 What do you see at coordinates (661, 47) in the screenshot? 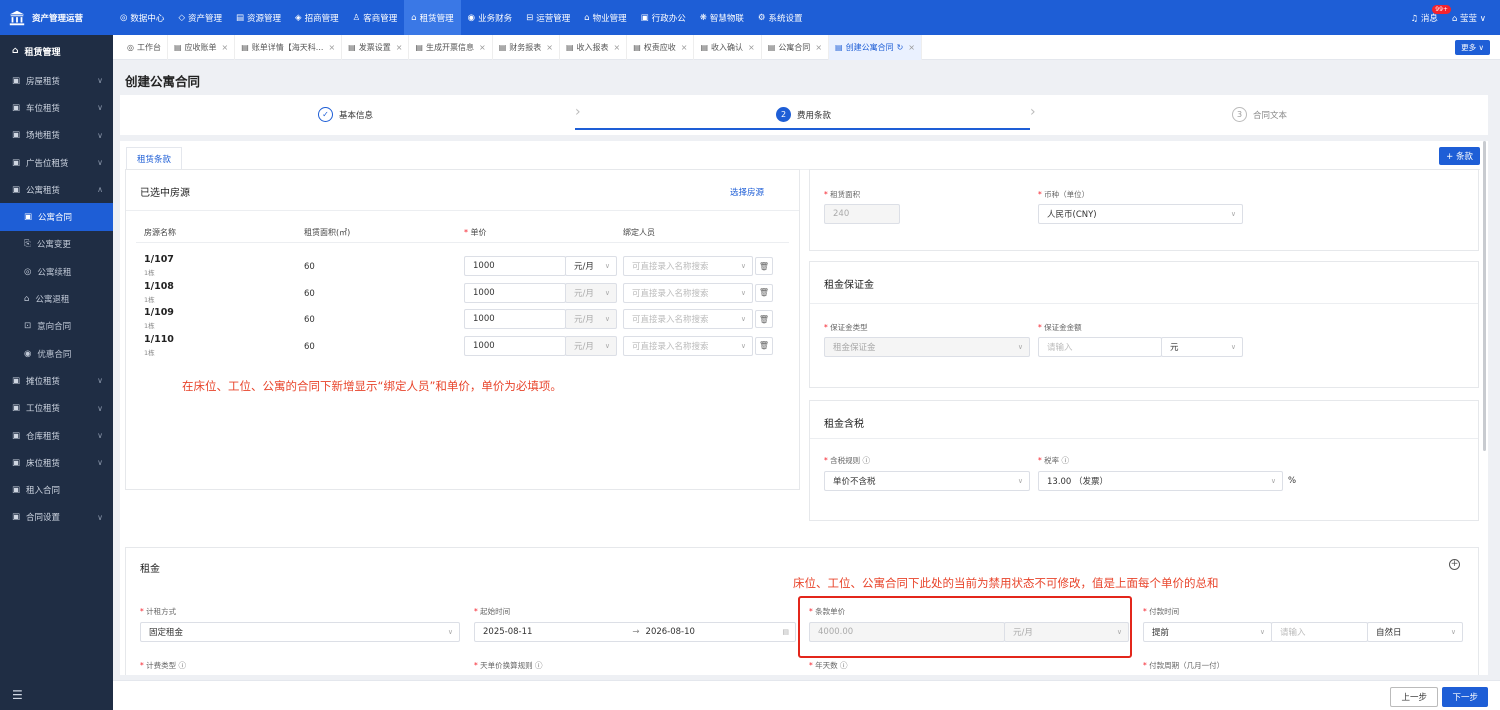
I see `tab-item: ▤ 权责应收 ×` at bounding box center [661, 47].